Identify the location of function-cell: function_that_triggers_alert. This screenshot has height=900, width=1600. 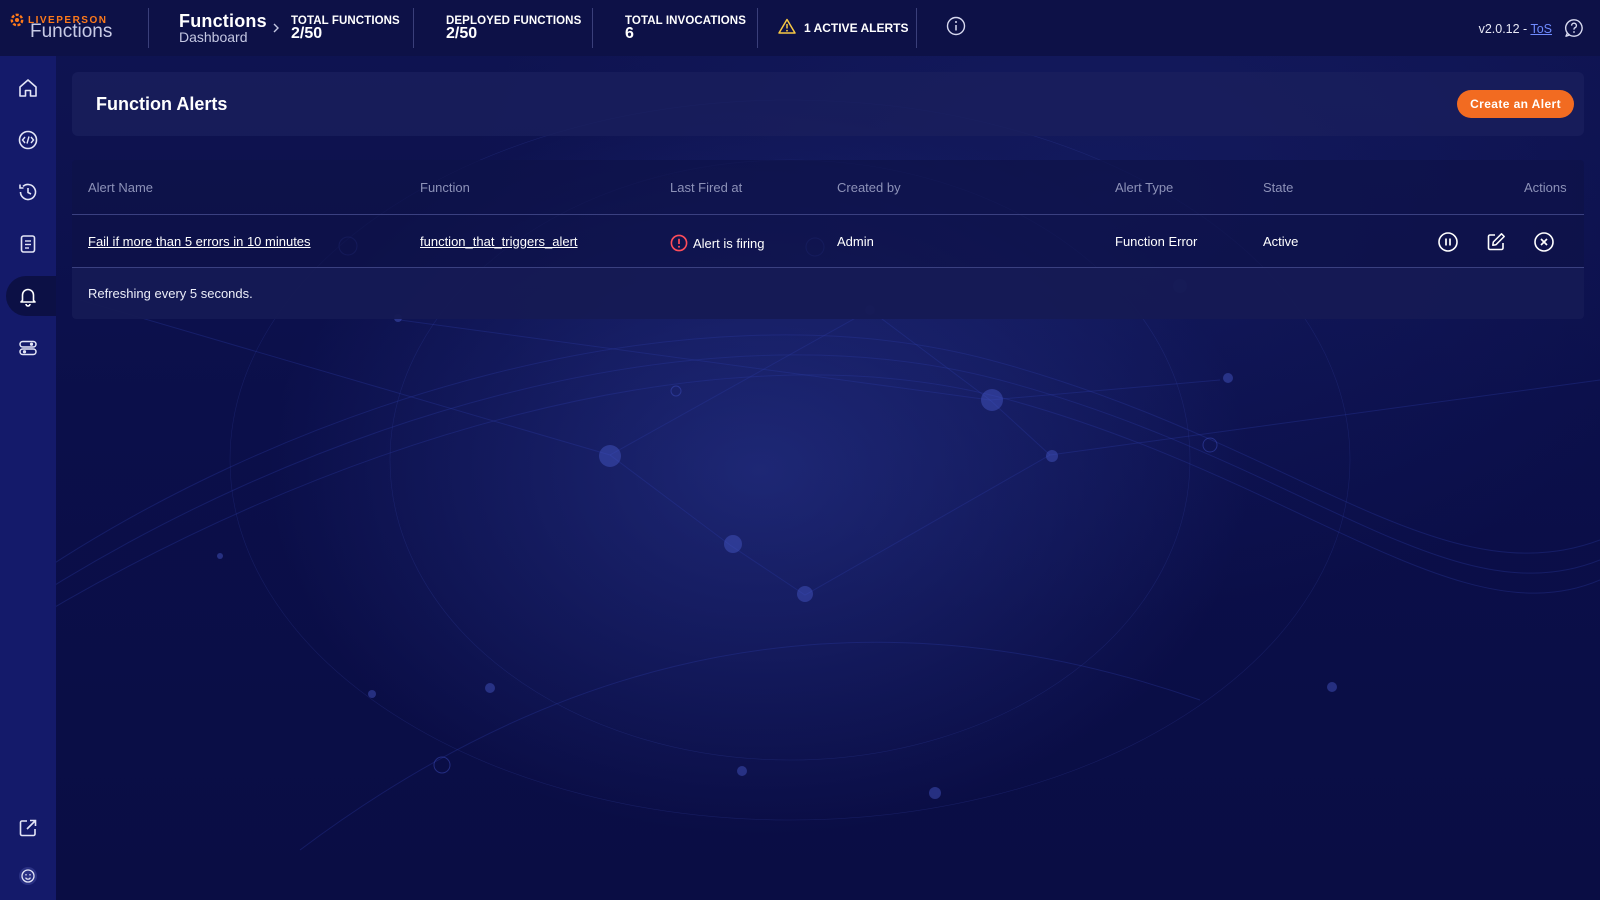
(499, 241).